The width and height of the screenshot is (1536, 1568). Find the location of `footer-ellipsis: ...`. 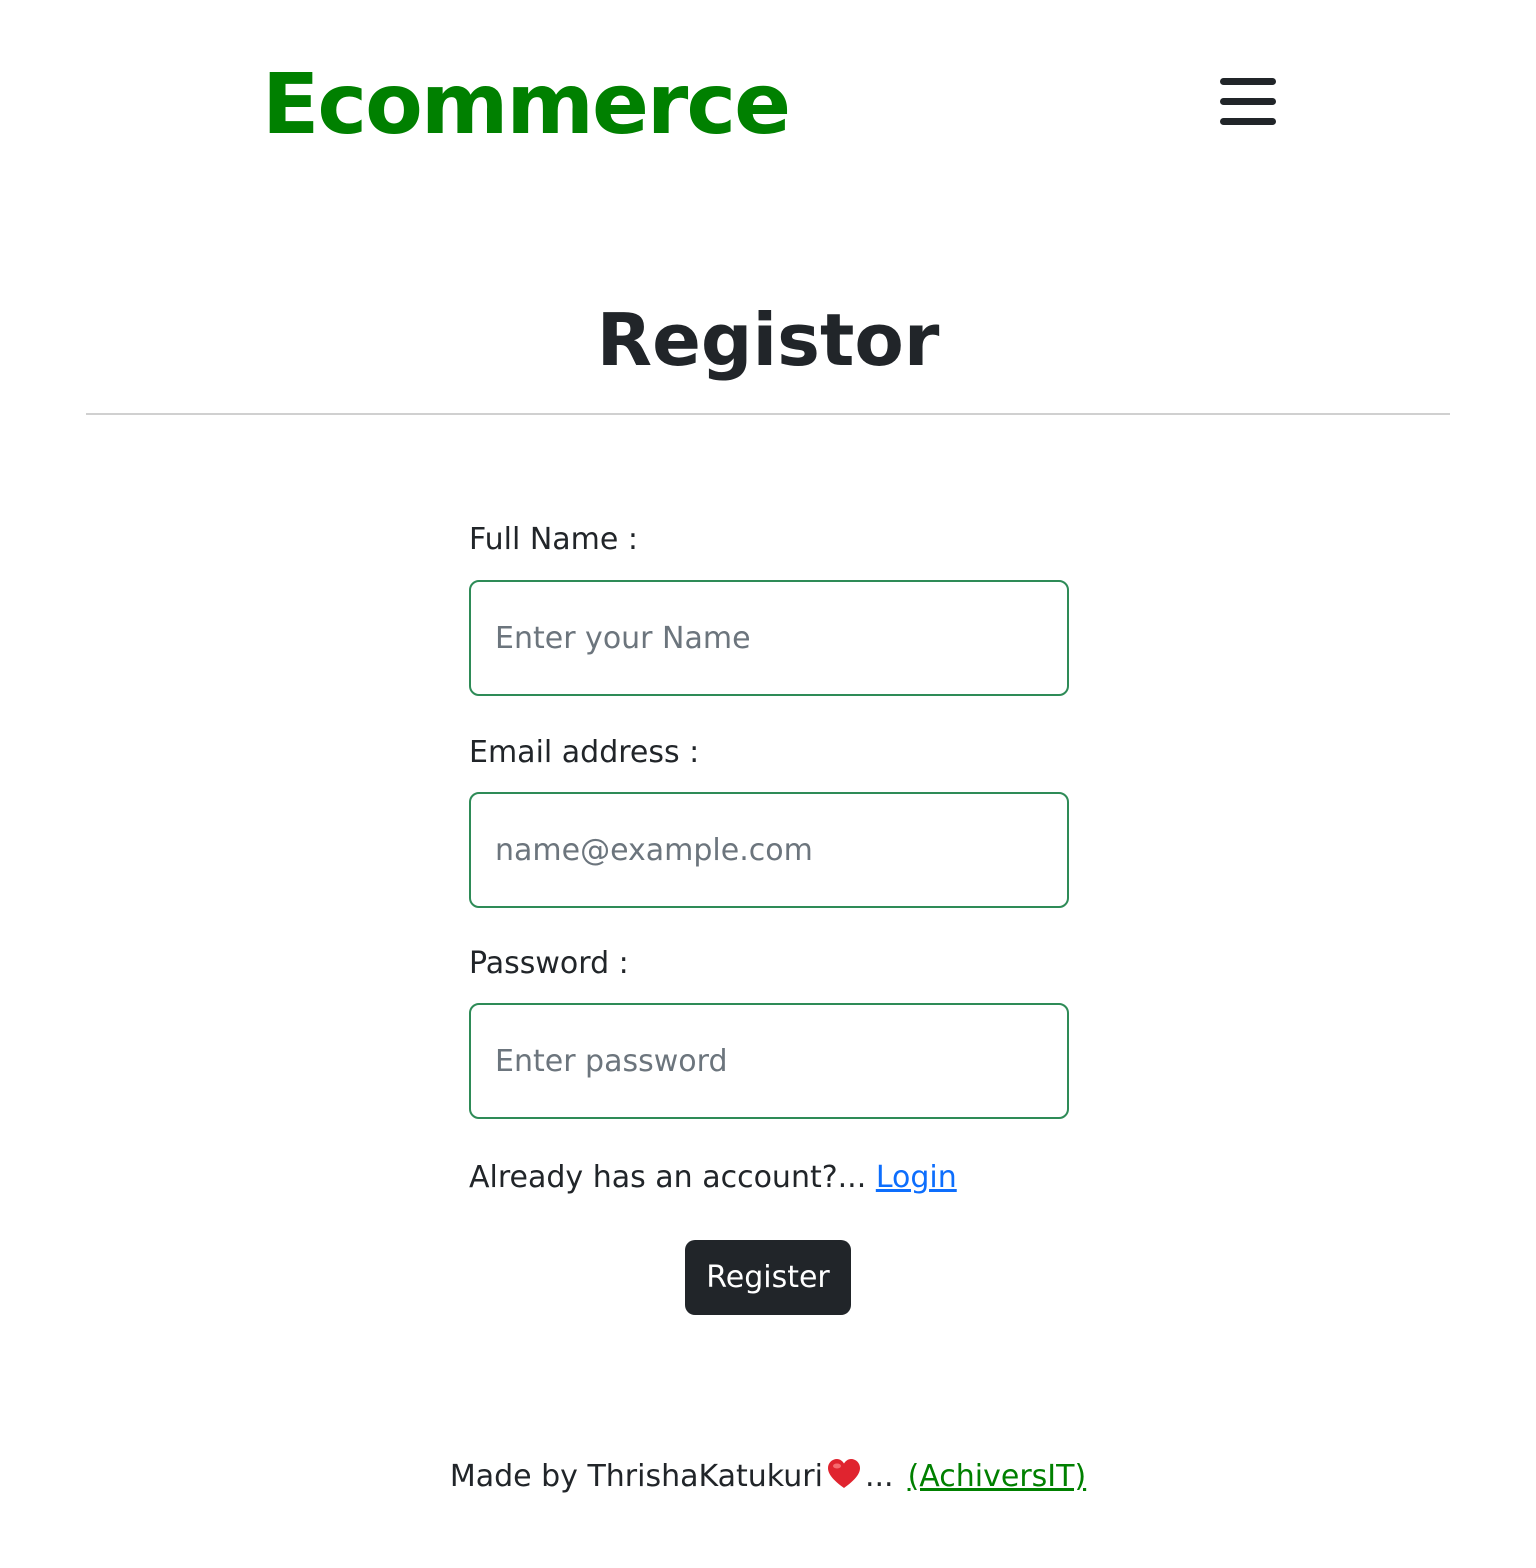

footer-ellipsis: ... is located at coordinates (879, 1476).